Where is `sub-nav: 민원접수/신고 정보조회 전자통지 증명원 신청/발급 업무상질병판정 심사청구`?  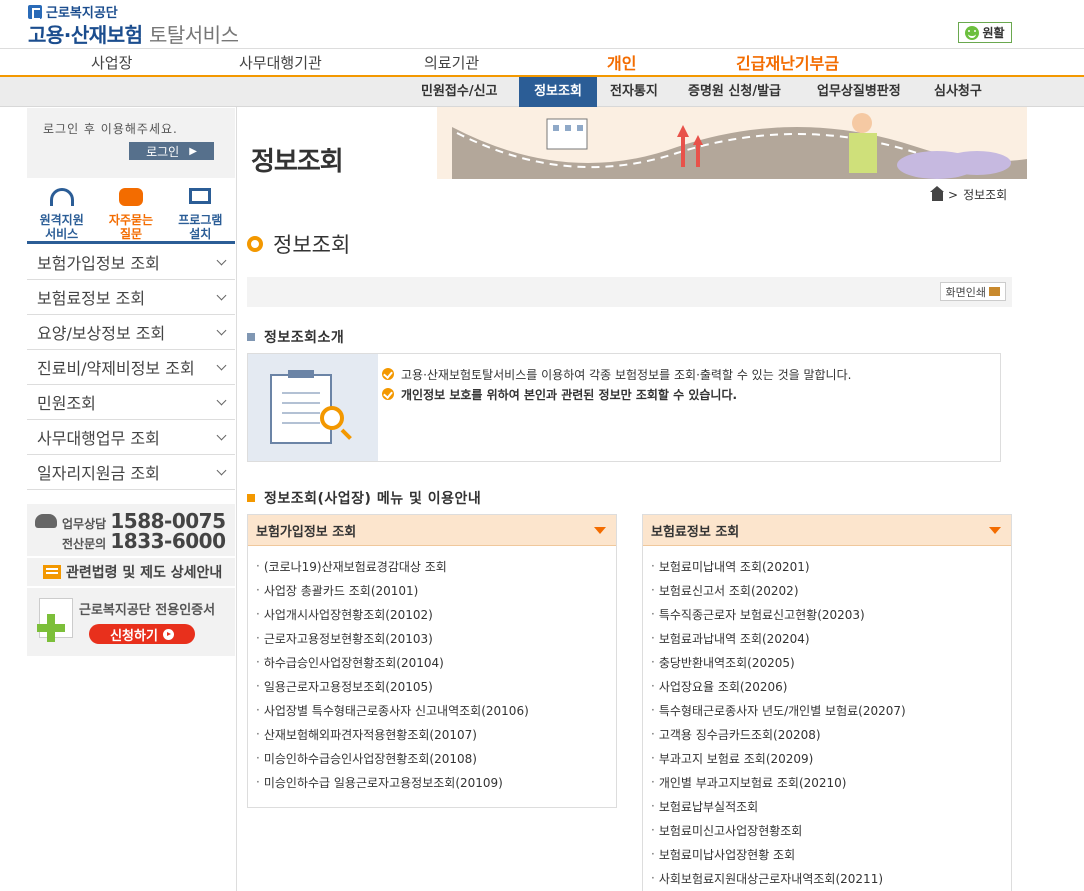 sub-nav: 민원접수/신고 정보조회 전자통지 증명원 신청/발급 업무상질병판정 심사청구 is located at coordinates (542, 92).